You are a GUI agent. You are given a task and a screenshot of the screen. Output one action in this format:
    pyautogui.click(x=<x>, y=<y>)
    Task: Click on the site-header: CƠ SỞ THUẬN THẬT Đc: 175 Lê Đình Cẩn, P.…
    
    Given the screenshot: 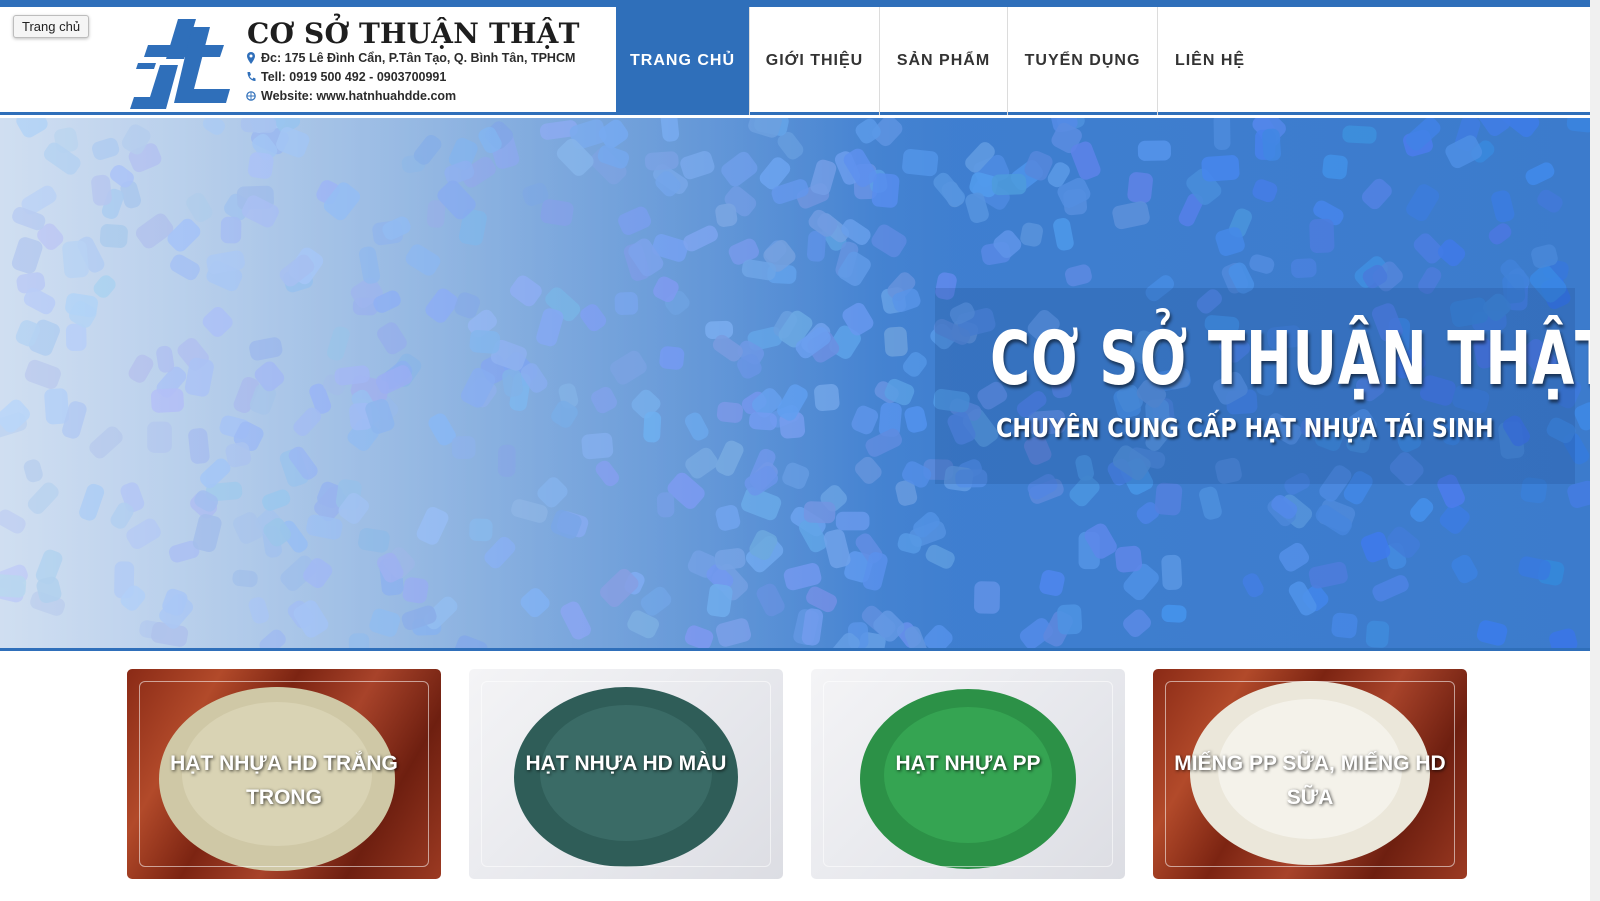 What is the action you would take?
    pyautogui.click(x=800, y=61)
    